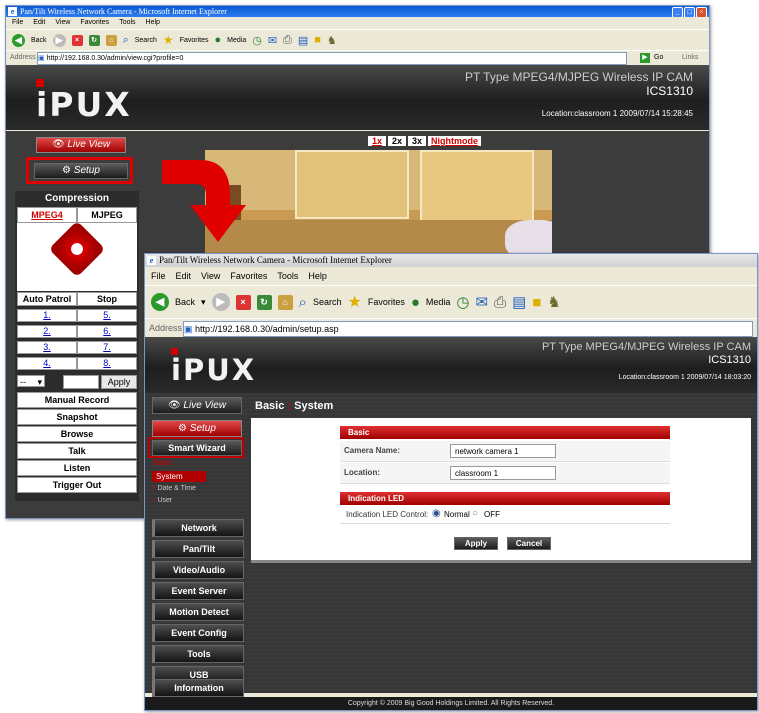 The height and width of the screenshot is (713, 759). I want to click on submenu-date-time: ▪ Date & Time, so click(174, 488).